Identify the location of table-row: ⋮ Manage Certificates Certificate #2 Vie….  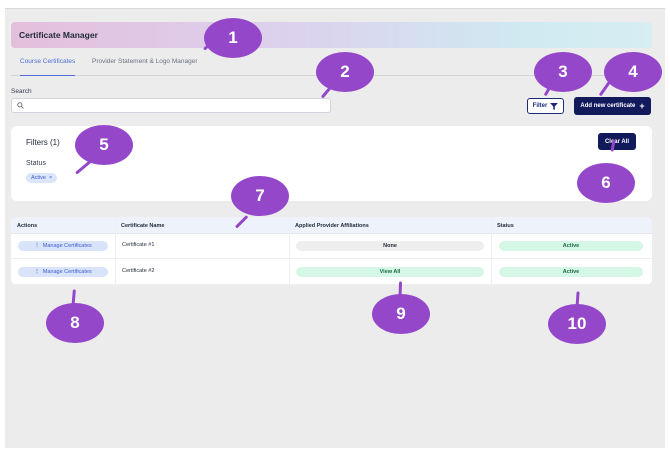
(331, 272).